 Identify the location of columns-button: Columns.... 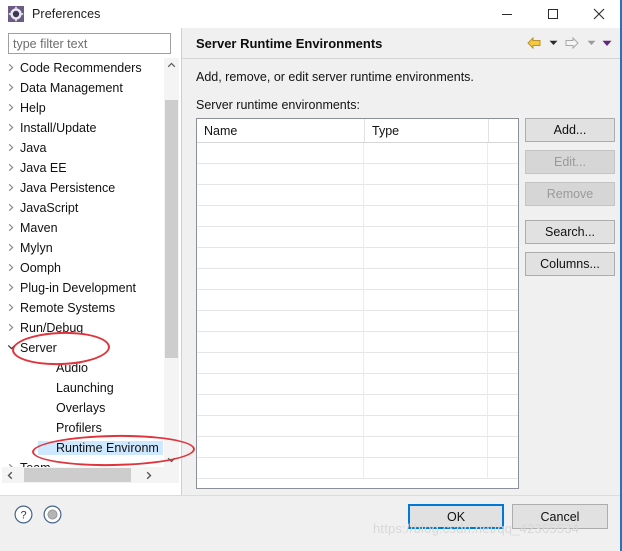
(570, 264).